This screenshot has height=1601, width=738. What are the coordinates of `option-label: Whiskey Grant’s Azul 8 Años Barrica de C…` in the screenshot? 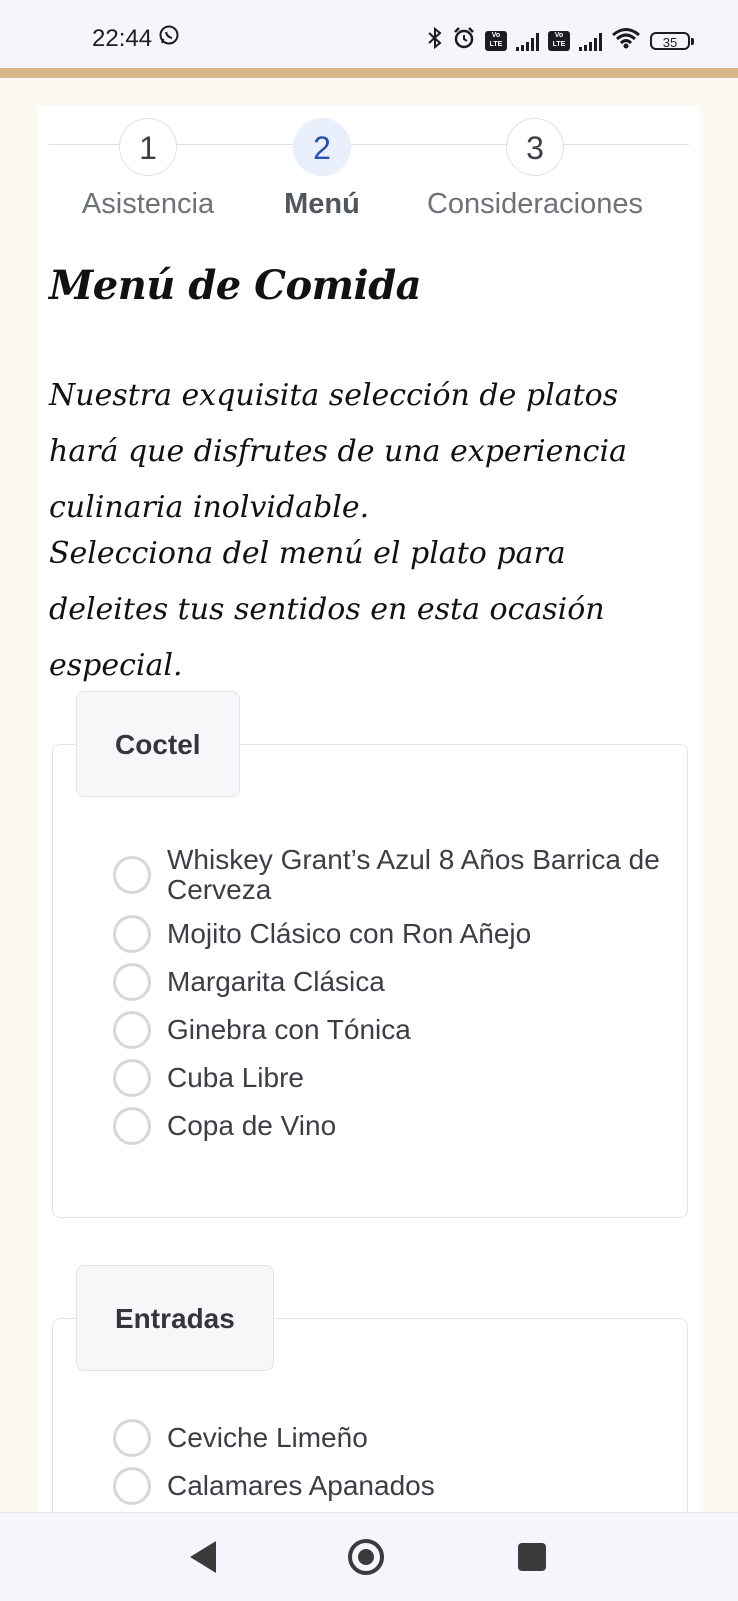 It's located at (413, 874).